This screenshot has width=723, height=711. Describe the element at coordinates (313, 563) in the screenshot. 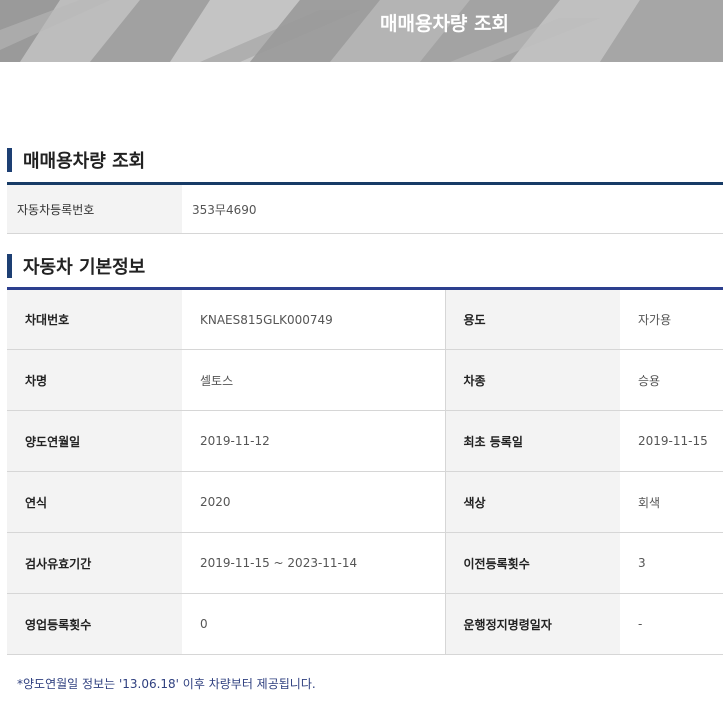

I see `inspection-period-value: 2019-11-15 ~ 2023-11-14` at that location.